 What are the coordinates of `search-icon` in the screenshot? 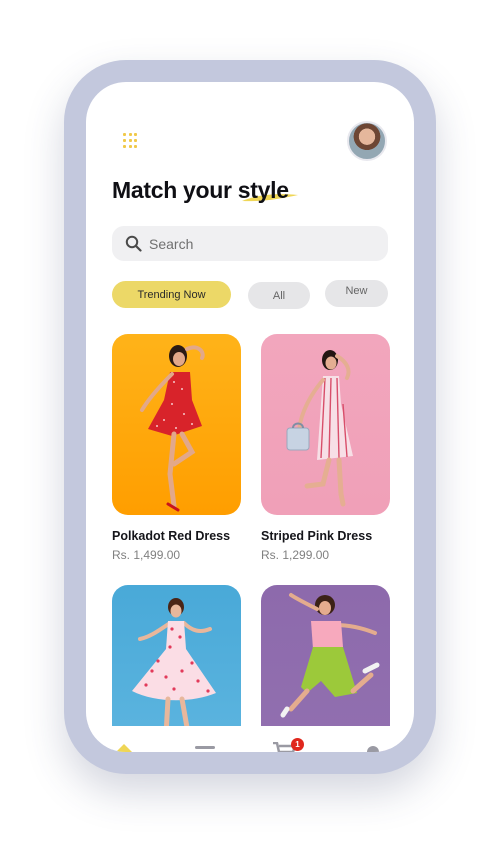 It's located at (133, 243).